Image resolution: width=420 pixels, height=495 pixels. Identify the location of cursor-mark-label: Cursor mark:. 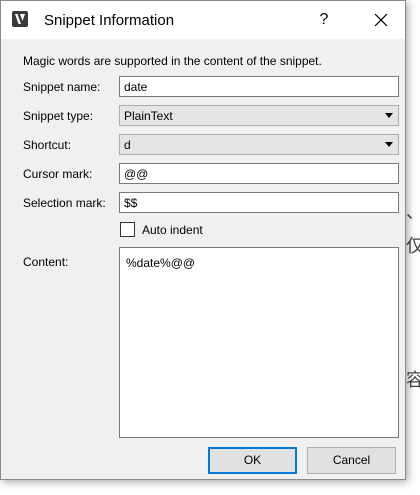
(58, 174).